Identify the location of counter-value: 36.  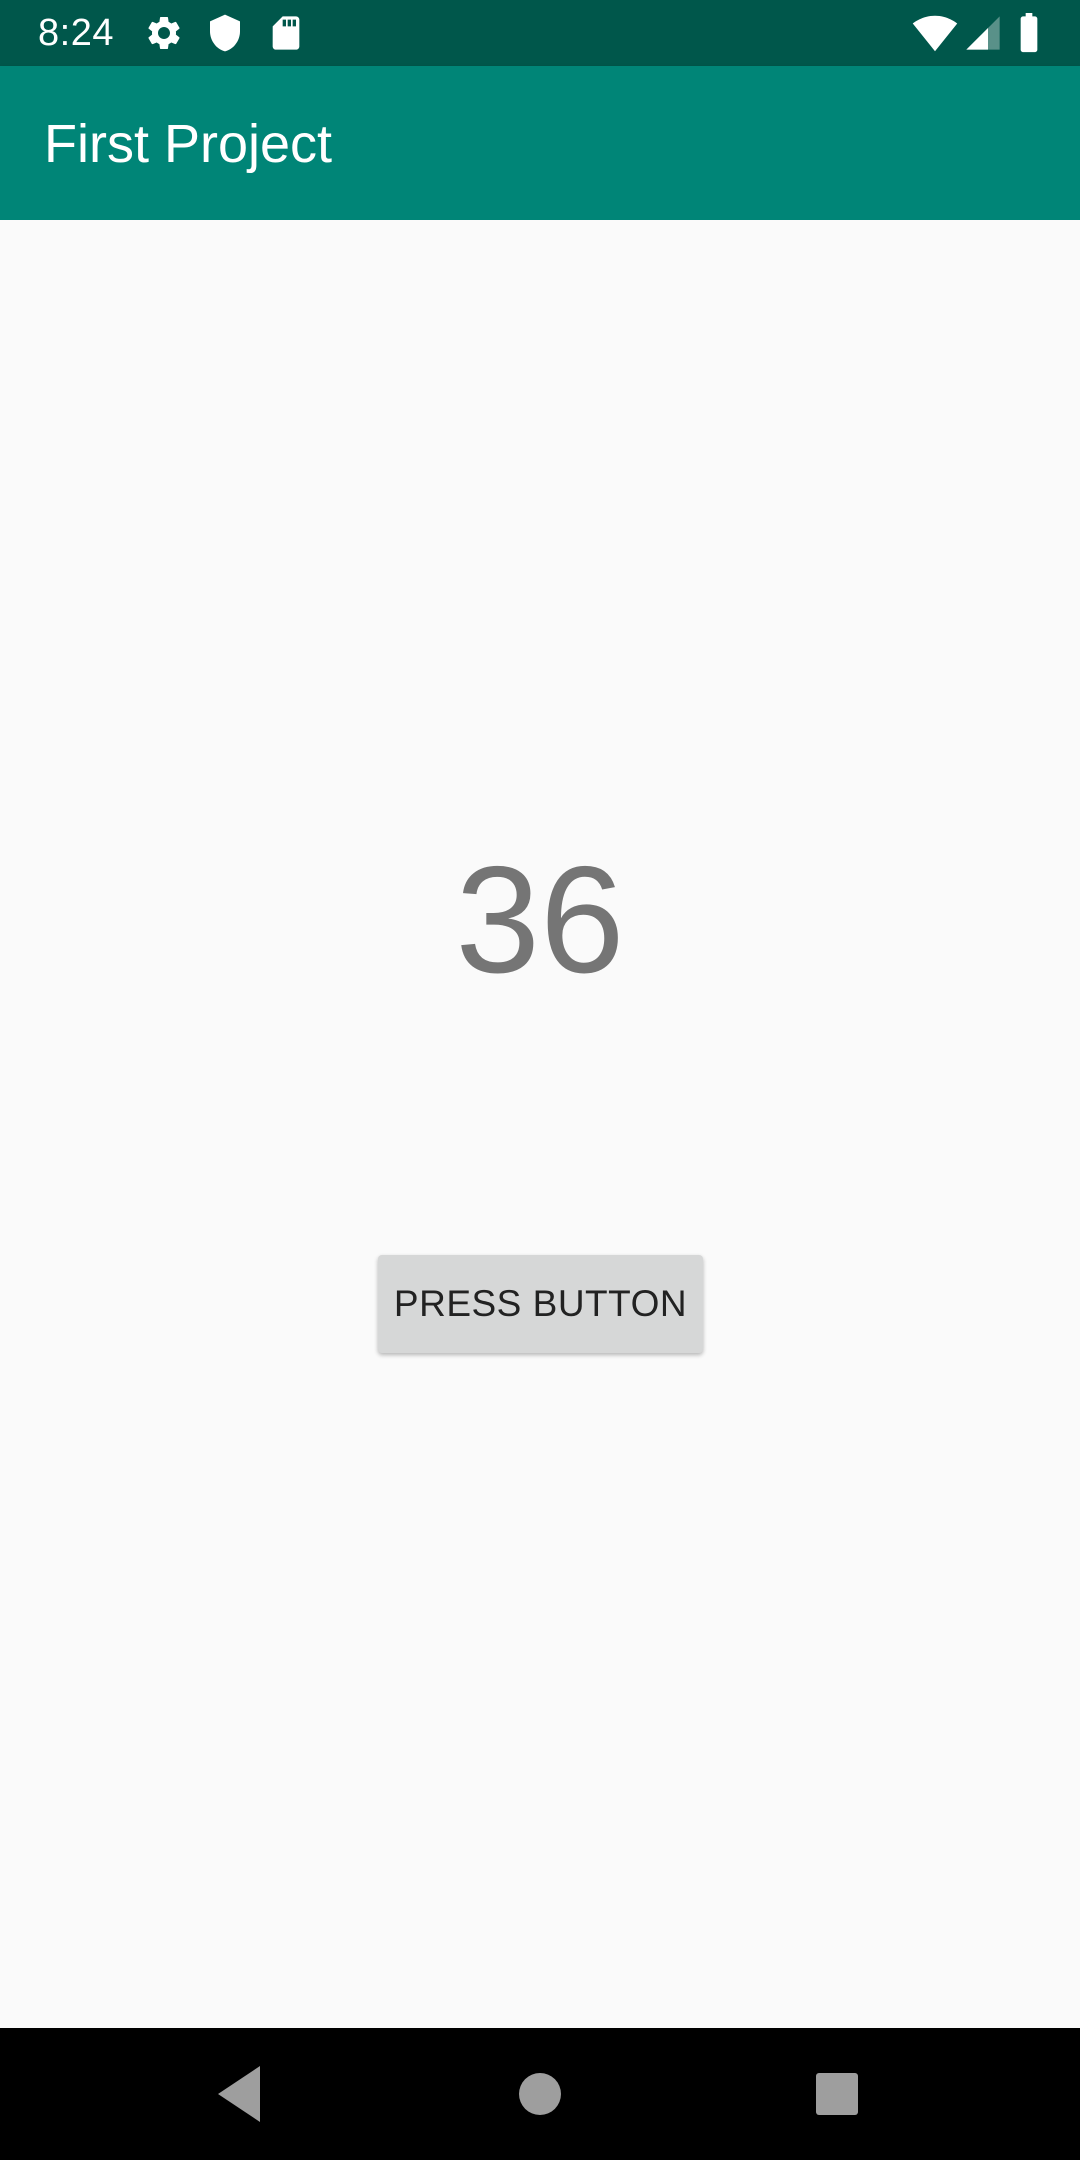
(540, 920).